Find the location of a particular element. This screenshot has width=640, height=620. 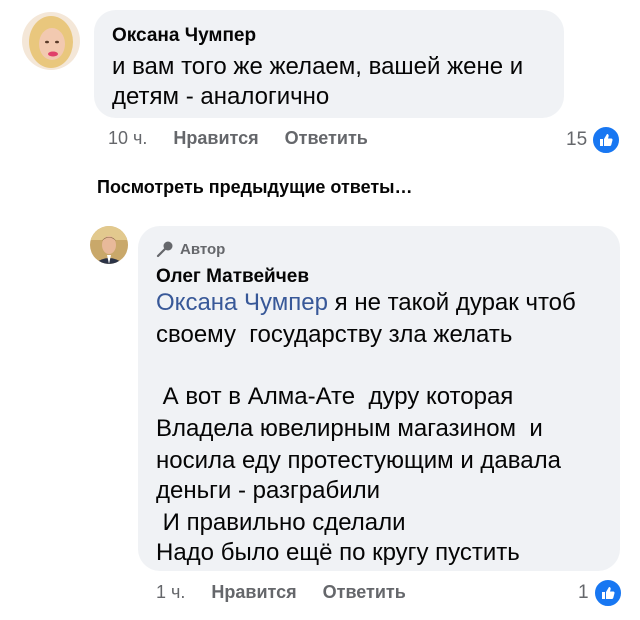

author-badge-label: Автор is located at coordinates (203, 249).